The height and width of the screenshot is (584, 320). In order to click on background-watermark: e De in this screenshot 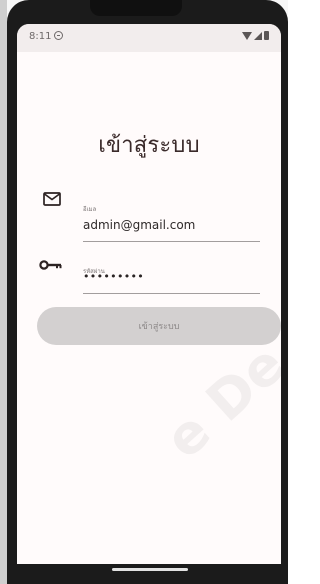, I will do `click(217, 401)`.